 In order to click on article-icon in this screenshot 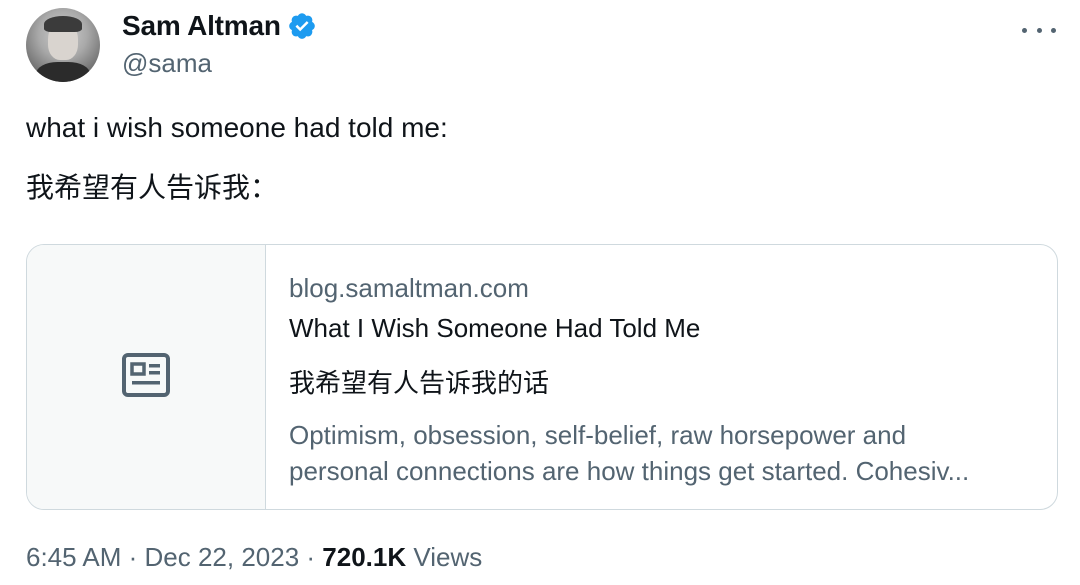, I will do `click(146, 377)`.